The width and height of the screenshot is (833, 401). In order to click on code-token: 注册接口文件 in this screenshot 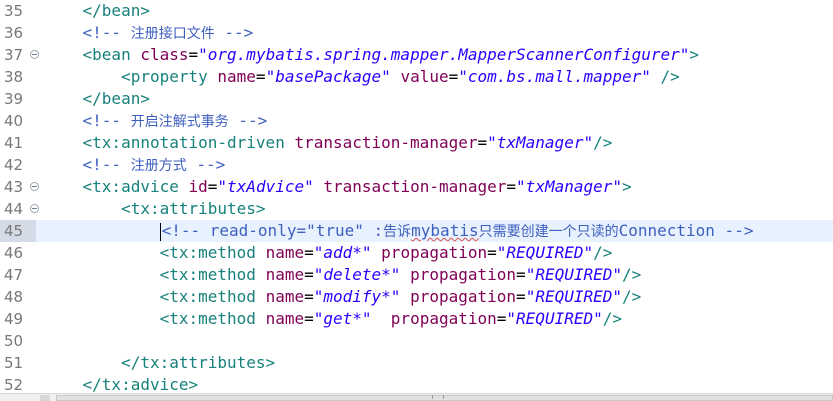, I will do `click(172, 34)`.